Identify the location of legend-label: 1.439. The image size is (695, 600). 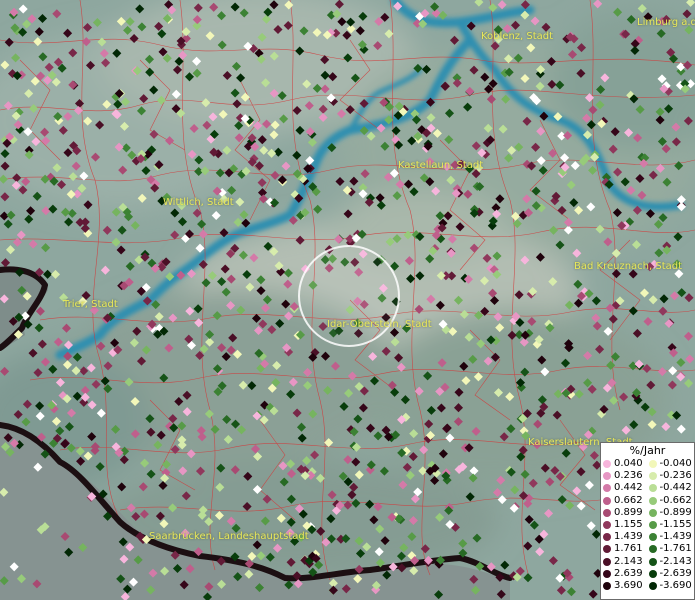
(628, 537).